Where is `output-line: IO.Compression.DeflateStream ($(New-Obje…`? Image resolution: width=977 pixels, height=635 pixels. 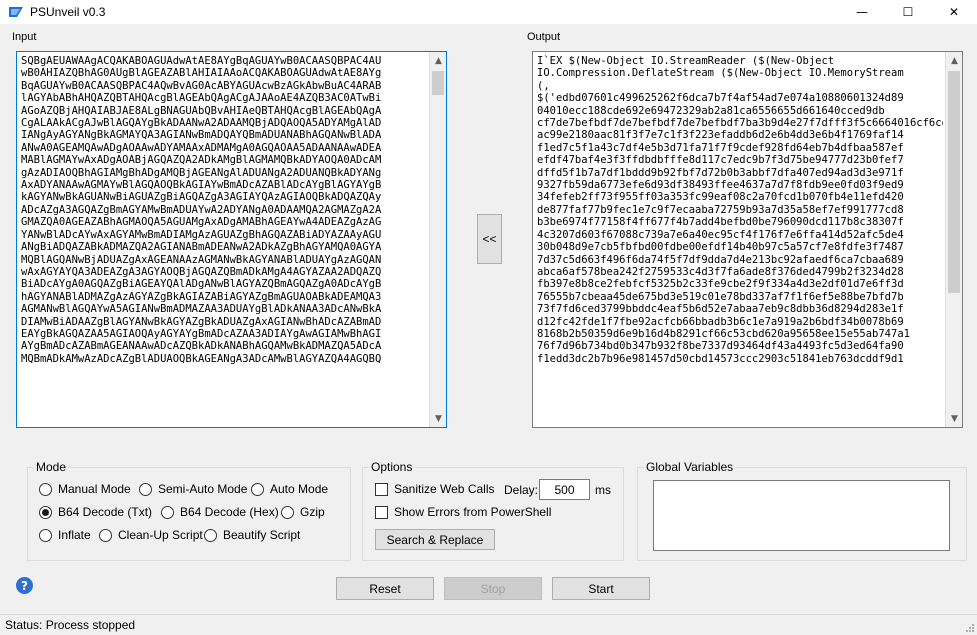 output-line: IO.Compression.DeflateStream ($(New-Obje… is located at coordinates (720, 73).